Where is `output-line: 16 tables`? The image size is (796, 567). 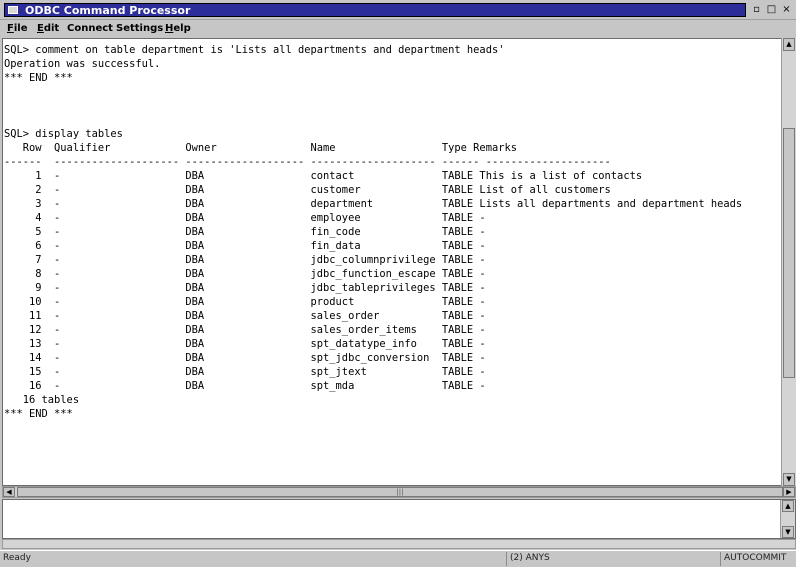 output-line: 16 tables is located at coordinates (42, 400).